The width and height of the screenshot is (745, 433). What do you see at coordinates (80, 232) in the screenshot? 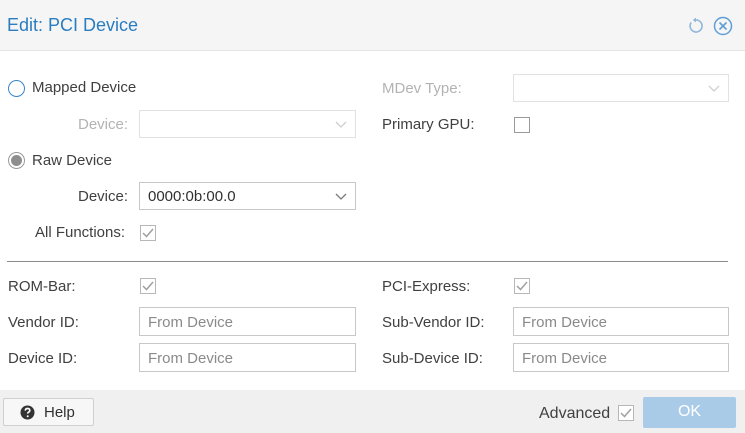
I see `all-functions-label: All Functions:` at bounding box center [80, 232].